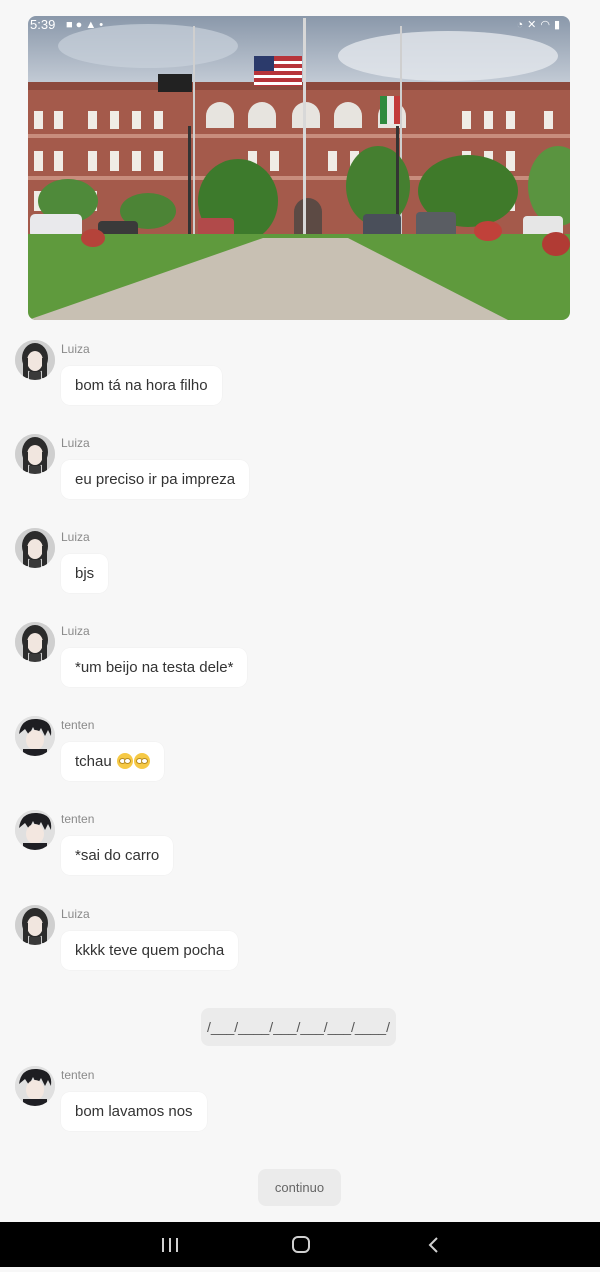 The image size is (600, 1272). Describe the element at coordinates (134, 1111) in the screenshot. I see `message-bubble: bom lavamos nos` at that location.